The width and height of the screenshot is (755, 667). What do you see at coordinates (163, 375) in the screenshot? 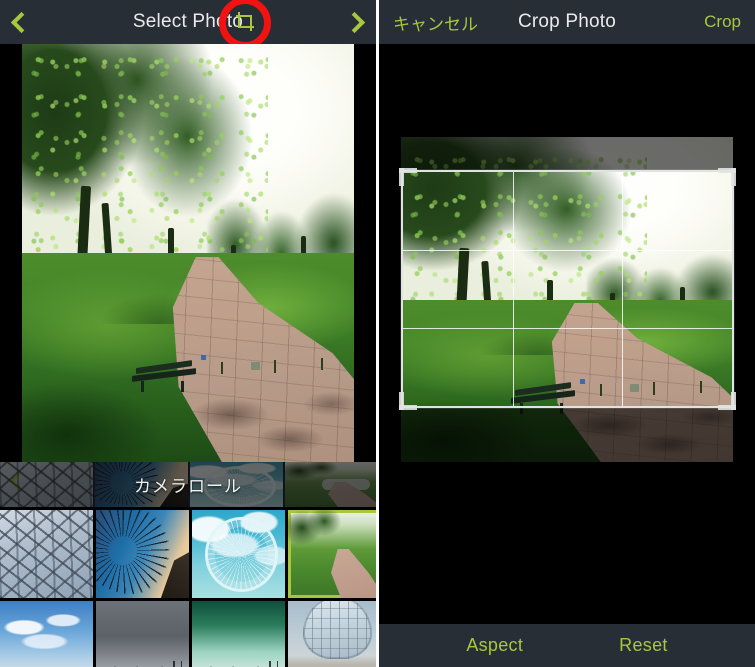
I see `park-bench` at bounding box center [163, 375].